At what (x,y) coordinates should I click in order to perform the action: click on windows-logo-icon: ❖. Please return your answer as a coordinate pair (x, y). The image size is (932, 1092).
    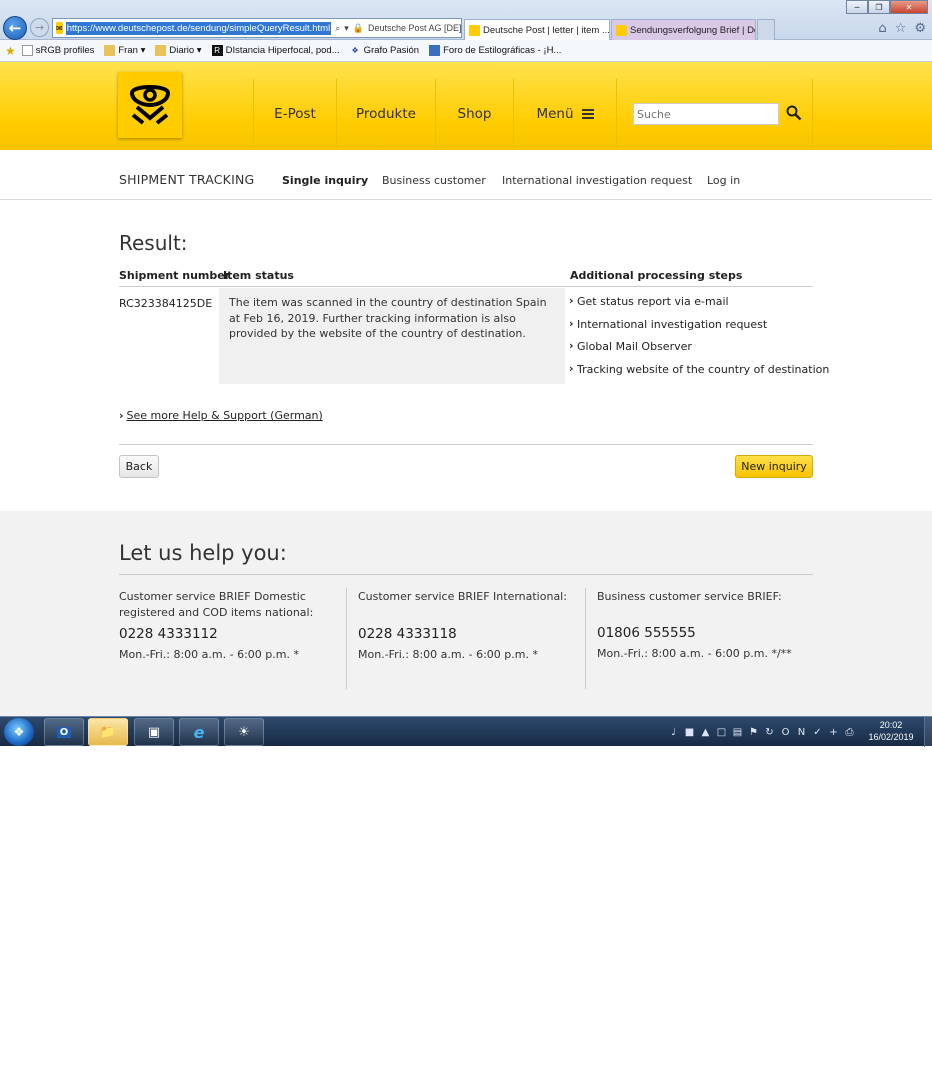
    Looking at the image, I should click on (19, 732).